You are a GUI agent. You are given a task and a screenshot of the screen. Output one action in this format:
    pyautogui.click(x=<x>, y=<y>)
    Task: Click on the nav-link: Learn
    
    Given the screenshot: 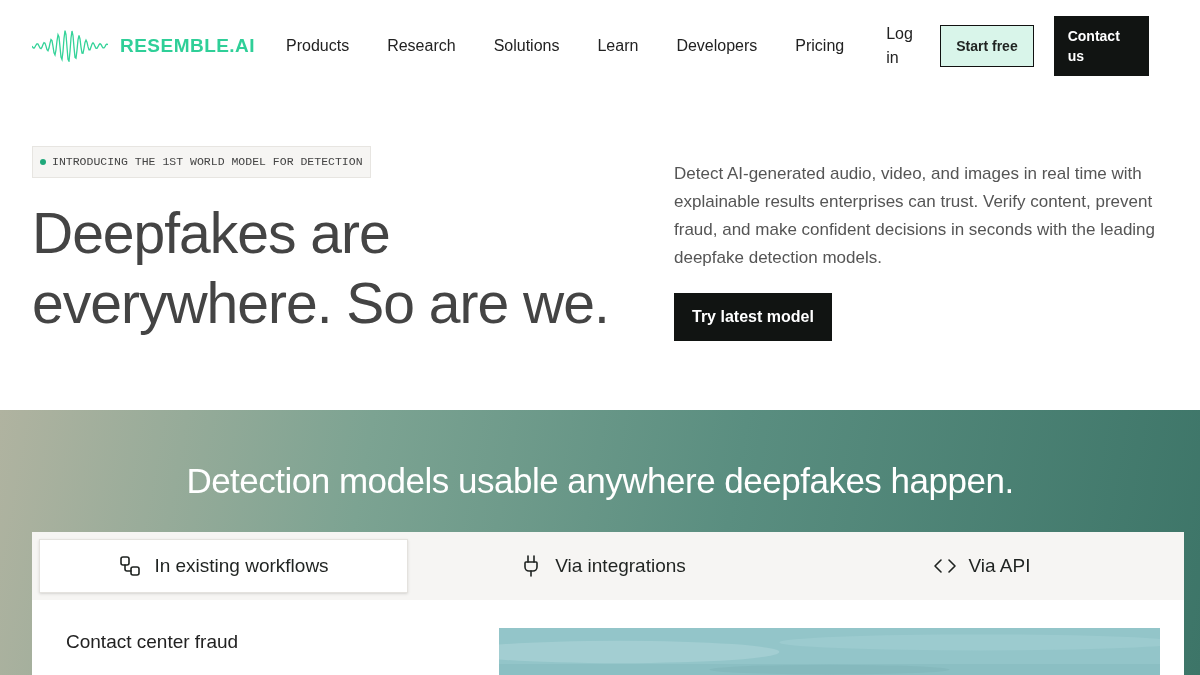 What is the action you would take?
    pyautogui.click(x=618, y=46)
    